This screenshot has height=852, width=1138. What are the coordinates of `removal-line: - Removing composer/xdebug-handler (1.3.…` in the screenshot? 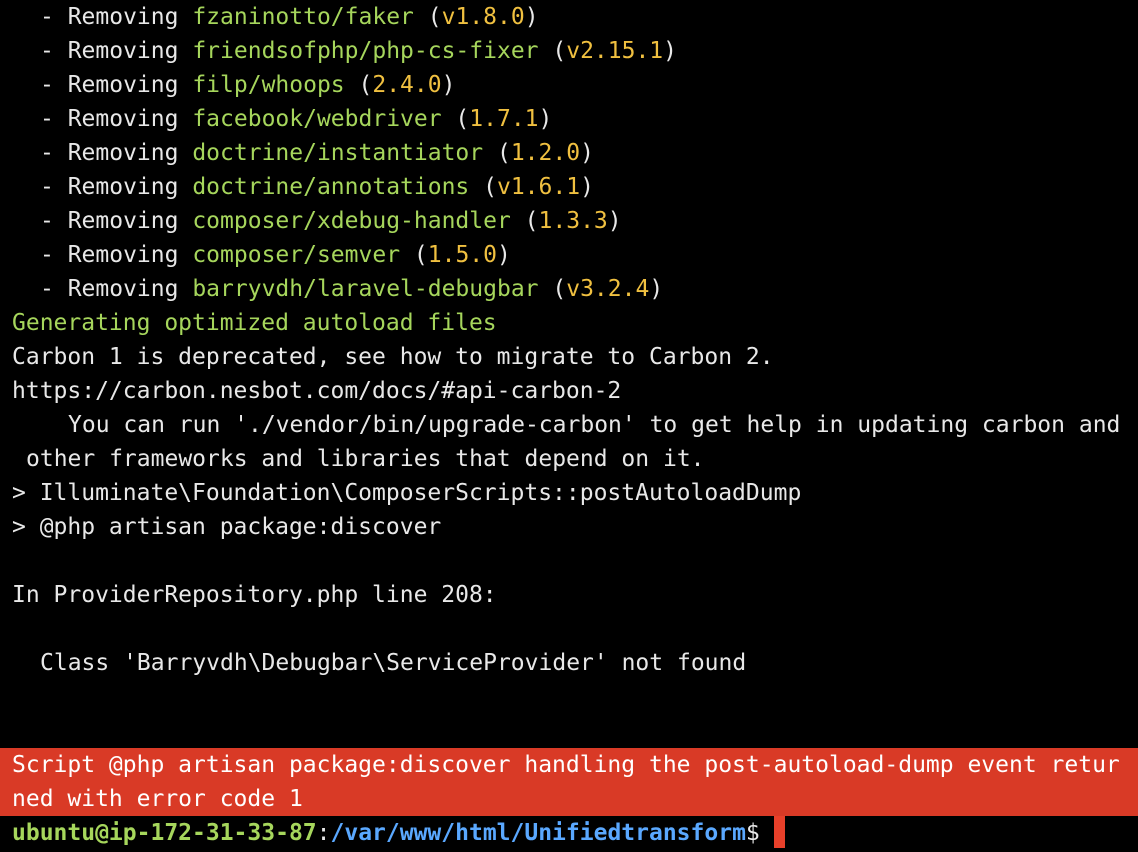 It's located at (331, 221).